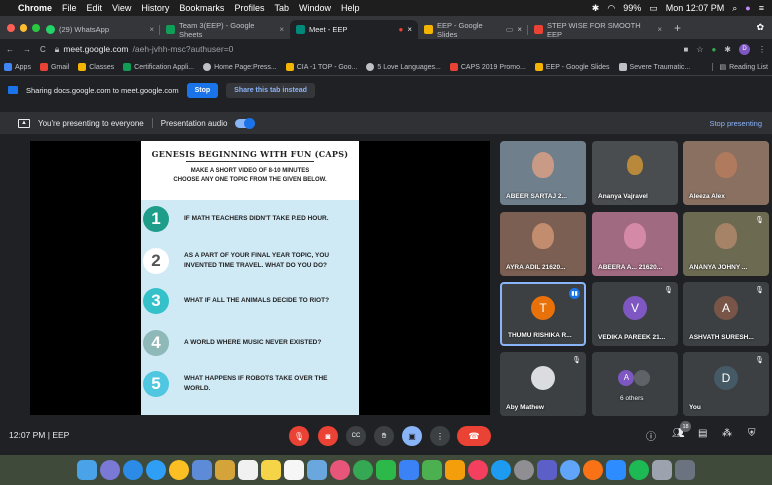 The width and height of the screenshot is (772, 485). Describe the element at coordinates (685, 49) in the screenshot. I see `camera-in-use-icon: ■` at that location.